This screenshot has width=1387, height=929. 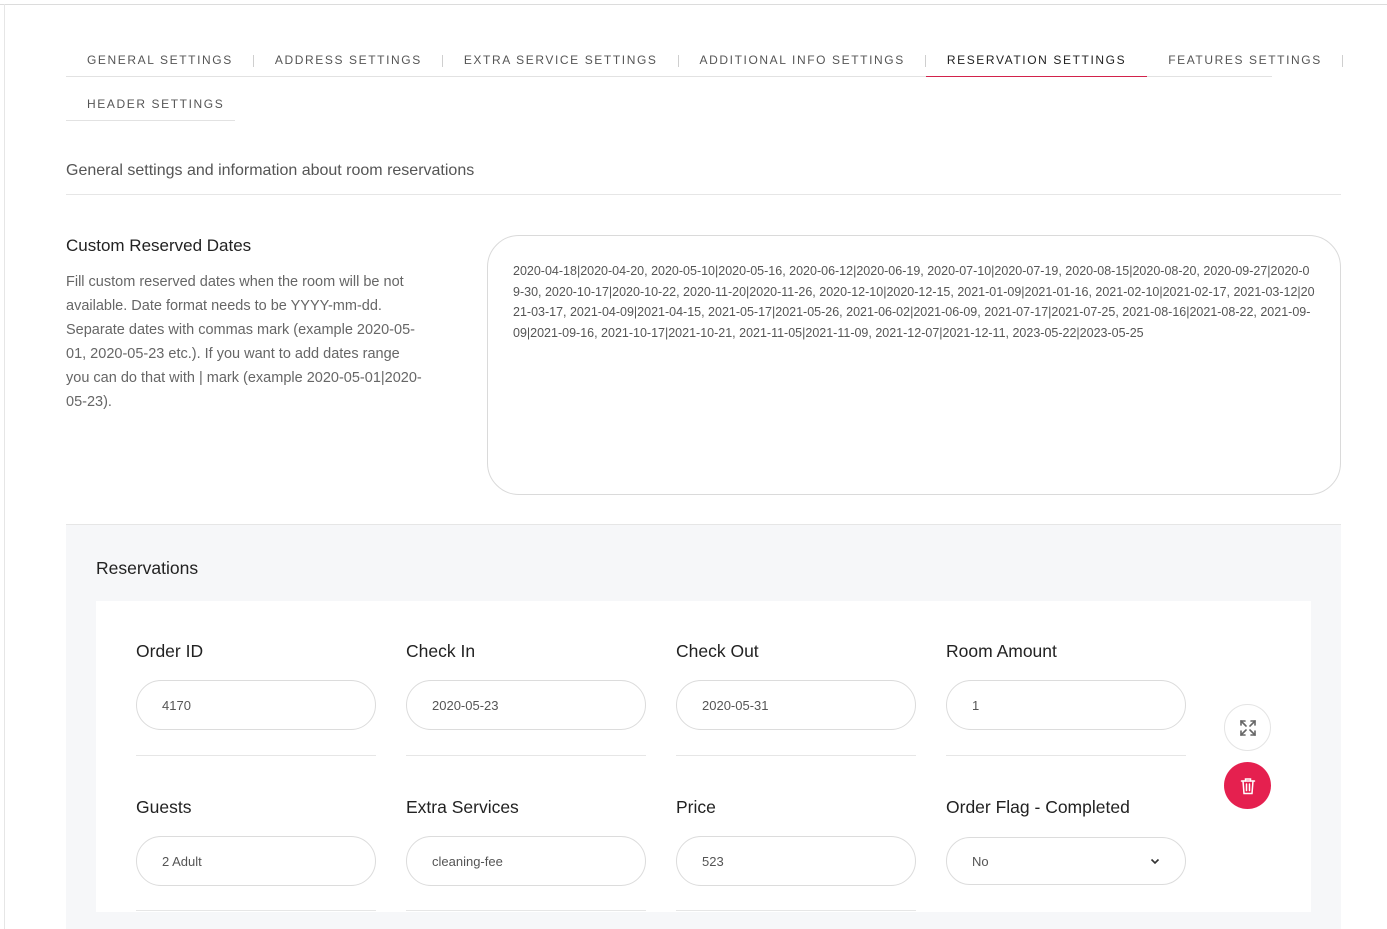 I want to click on chevron-down-icon, so click(x=1155, y=861).